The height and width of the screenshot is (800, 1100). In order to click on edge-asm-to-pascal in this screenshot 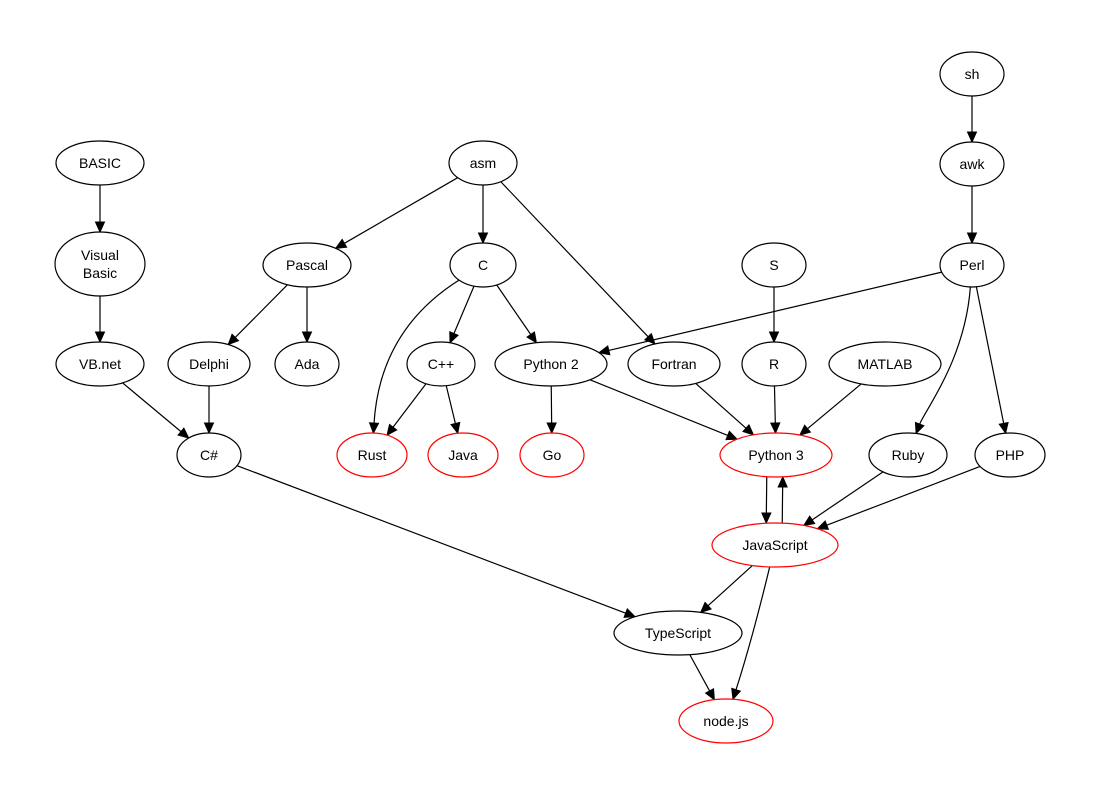, I will do `click(396, 213)`.